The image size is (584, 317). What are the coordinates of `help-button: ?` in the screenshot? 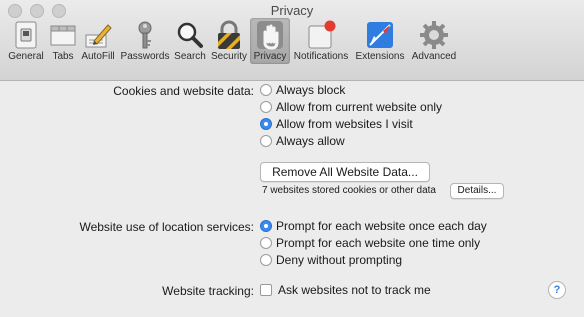 It's located at (557, 290).